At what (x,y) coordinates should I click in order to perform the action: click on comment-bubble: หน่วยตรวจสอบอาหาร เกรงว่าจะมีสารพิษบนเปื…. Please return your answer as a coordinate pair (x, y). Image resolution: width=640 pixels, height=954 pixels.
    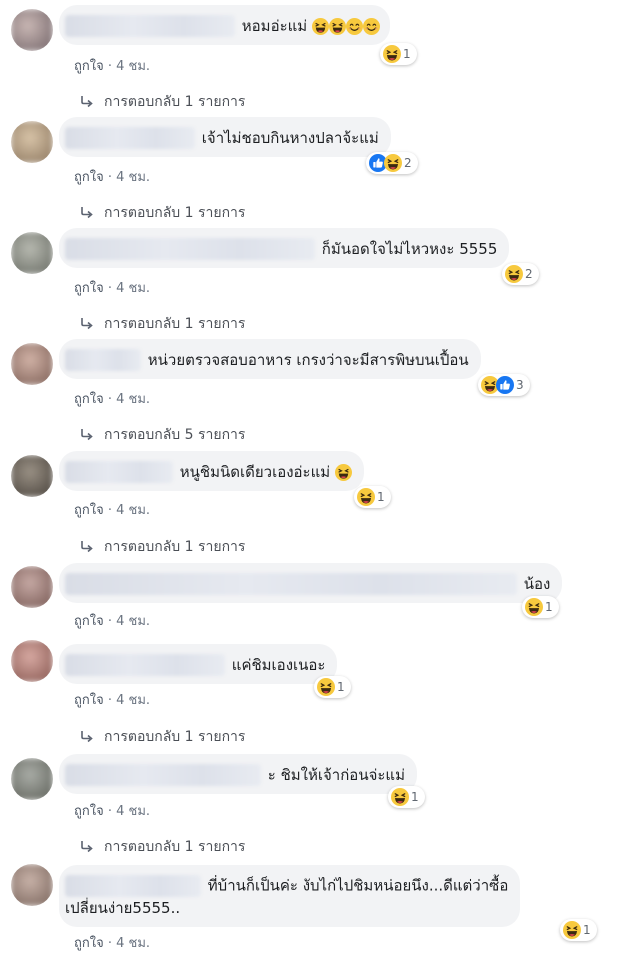
    Looking at the image, I should click on (270, 359).